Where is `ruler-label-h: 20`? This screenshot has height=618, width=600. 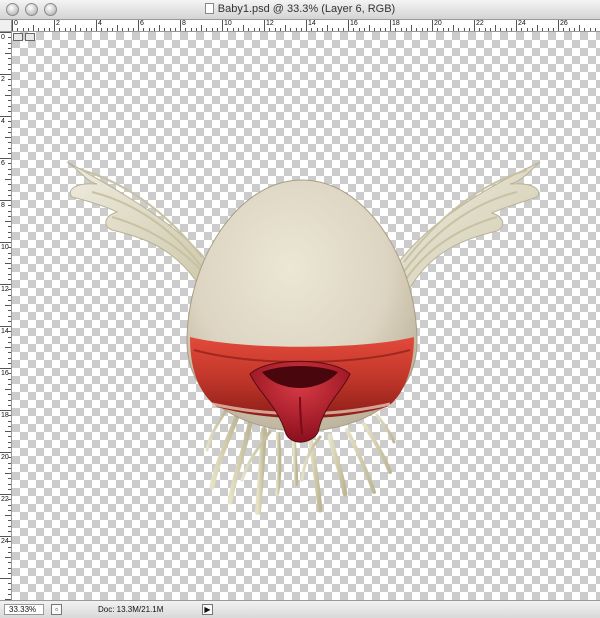 ruler-label-h: 20 is located at coordinates (438, 23).